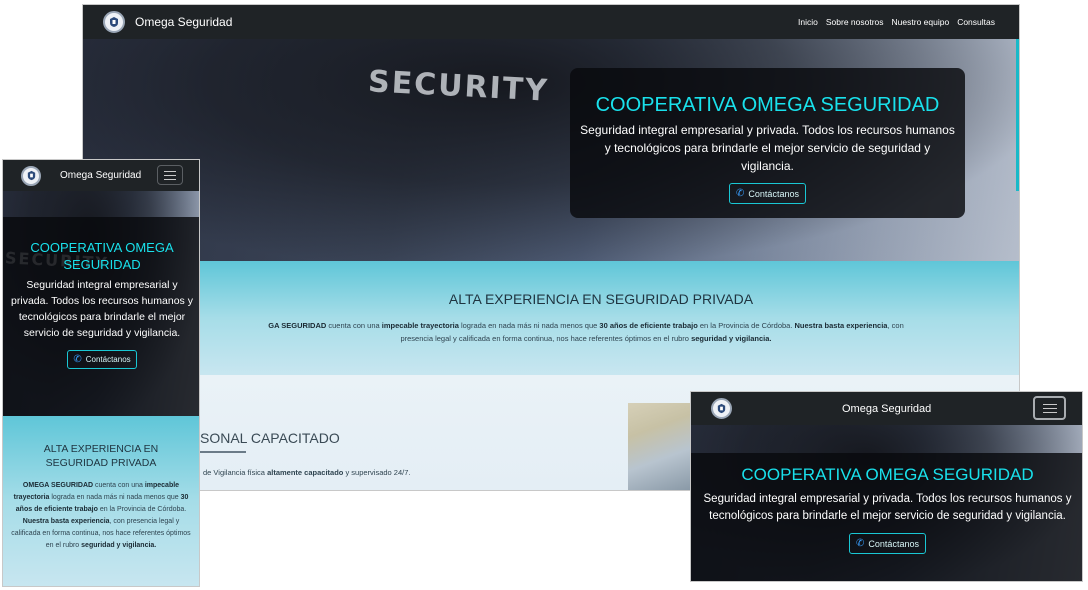 This screenshot has height=590, width=1088. I want to click on staff-photo, so click(660, 446).